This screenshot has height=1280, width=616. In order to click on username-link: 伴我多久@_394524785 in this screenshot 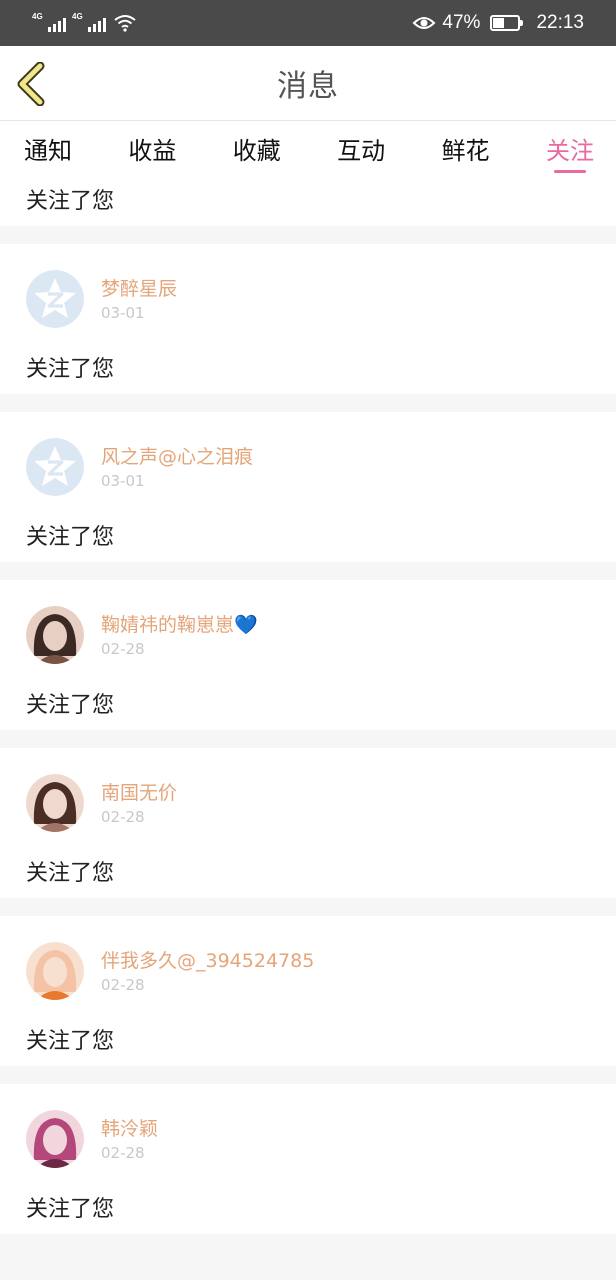, I will do `click(207, 959)`.